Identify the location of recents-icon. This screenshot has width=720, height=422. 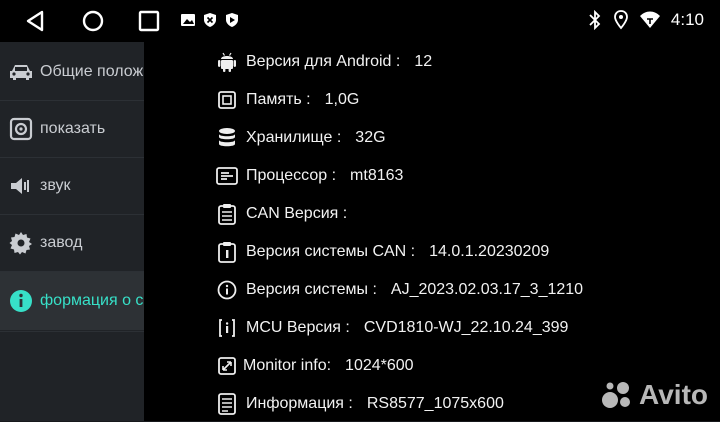
(149, 21).